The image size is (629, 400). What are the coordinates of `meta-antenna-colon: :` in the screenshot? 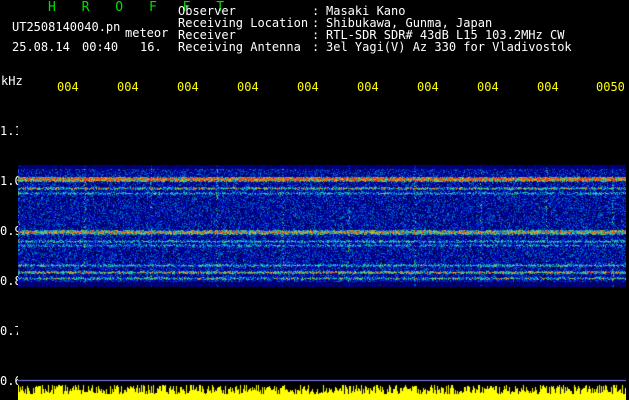 It's located at (316, 47).